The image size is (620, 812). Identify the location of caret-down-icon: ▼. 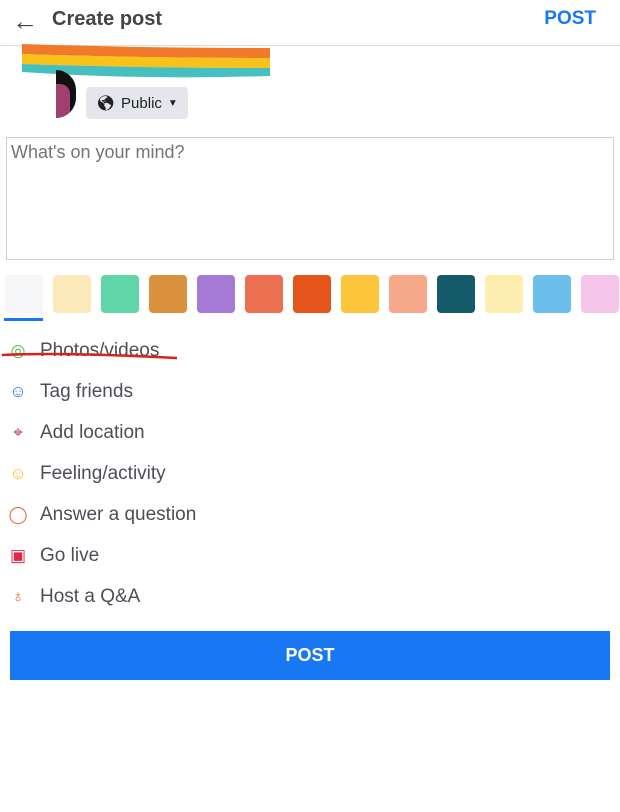
(172, 103).